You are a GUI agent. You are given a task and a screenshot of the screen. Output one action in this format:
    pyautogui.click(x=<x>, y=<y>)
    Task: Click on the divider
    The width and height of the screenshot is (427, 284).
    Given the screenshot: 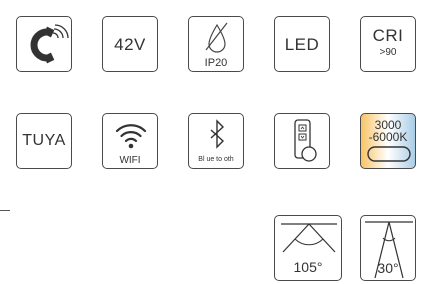 What is the action you would take?
    pyautogui.click(x=5, y=210)
    